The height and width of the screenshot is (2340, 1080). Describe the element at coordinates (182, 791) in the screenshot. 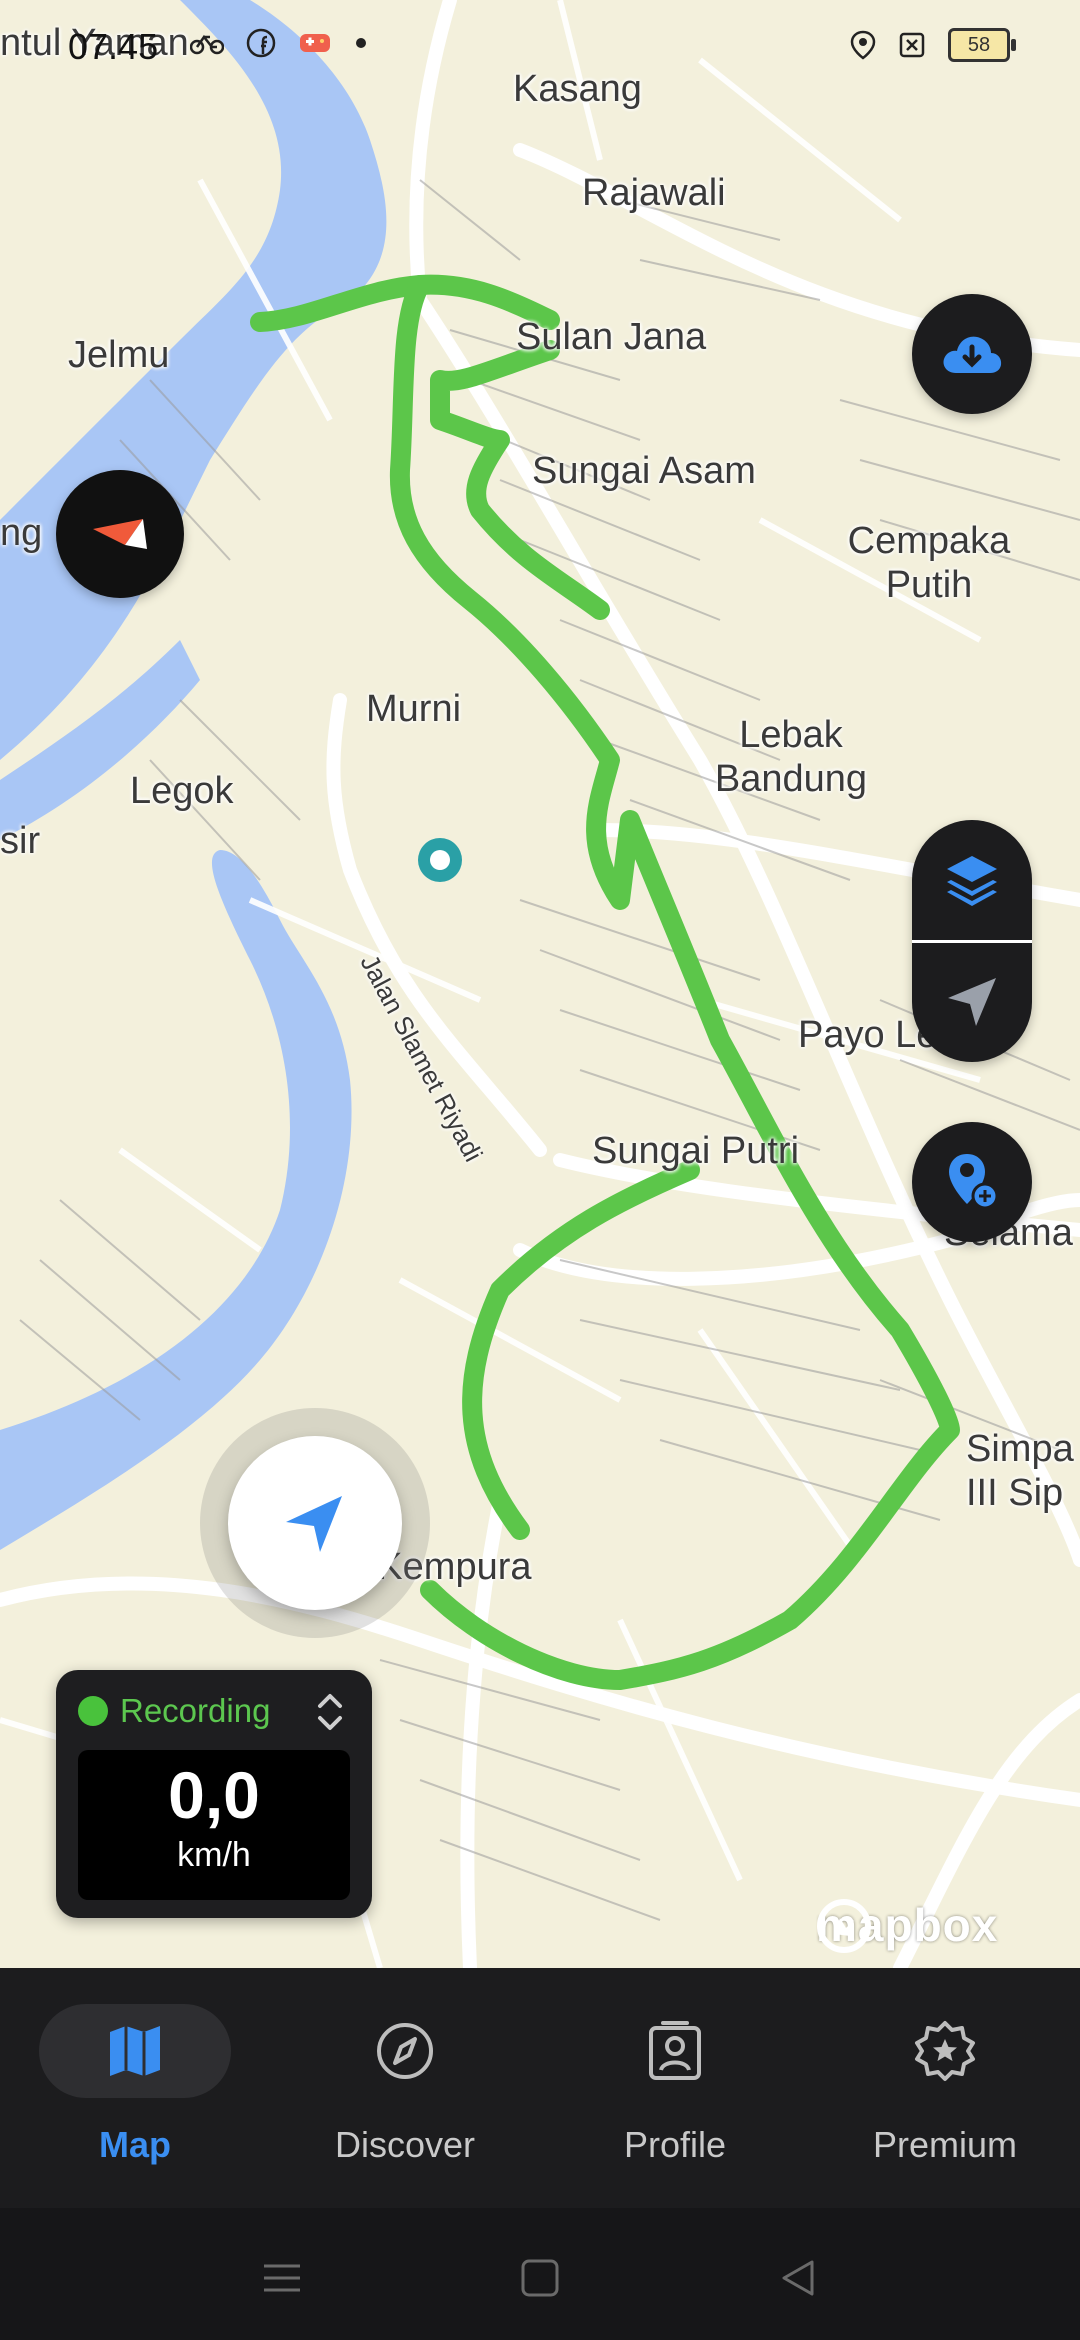

I see `place-label: Legok` at that location.